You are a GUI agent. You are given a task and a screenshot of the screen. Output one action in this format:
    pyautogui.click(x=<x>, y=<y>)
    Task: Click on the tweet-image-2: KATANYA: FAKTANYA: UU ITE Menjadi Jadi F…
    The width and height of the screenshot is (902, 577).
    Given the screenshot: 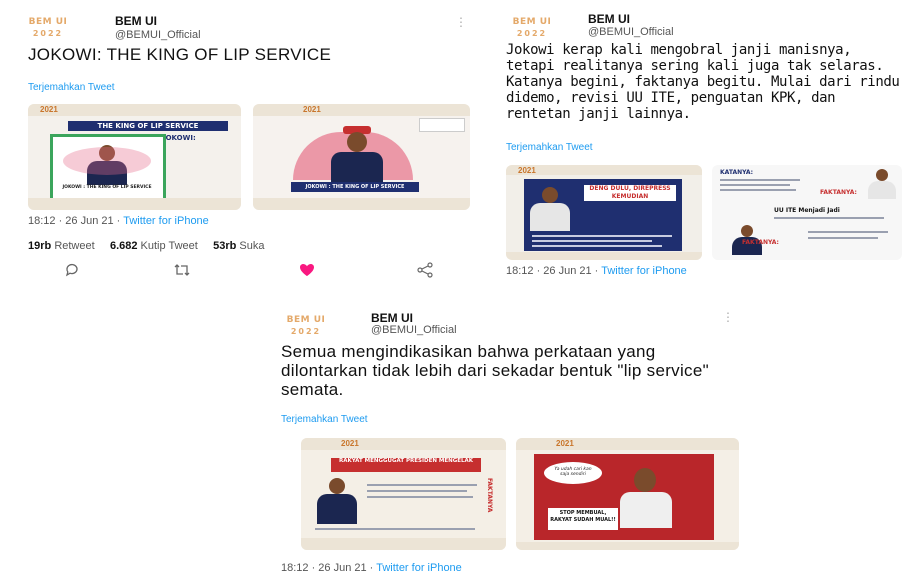 What is the action you would take?
    pyautogui.click(x=807, y=212)
    